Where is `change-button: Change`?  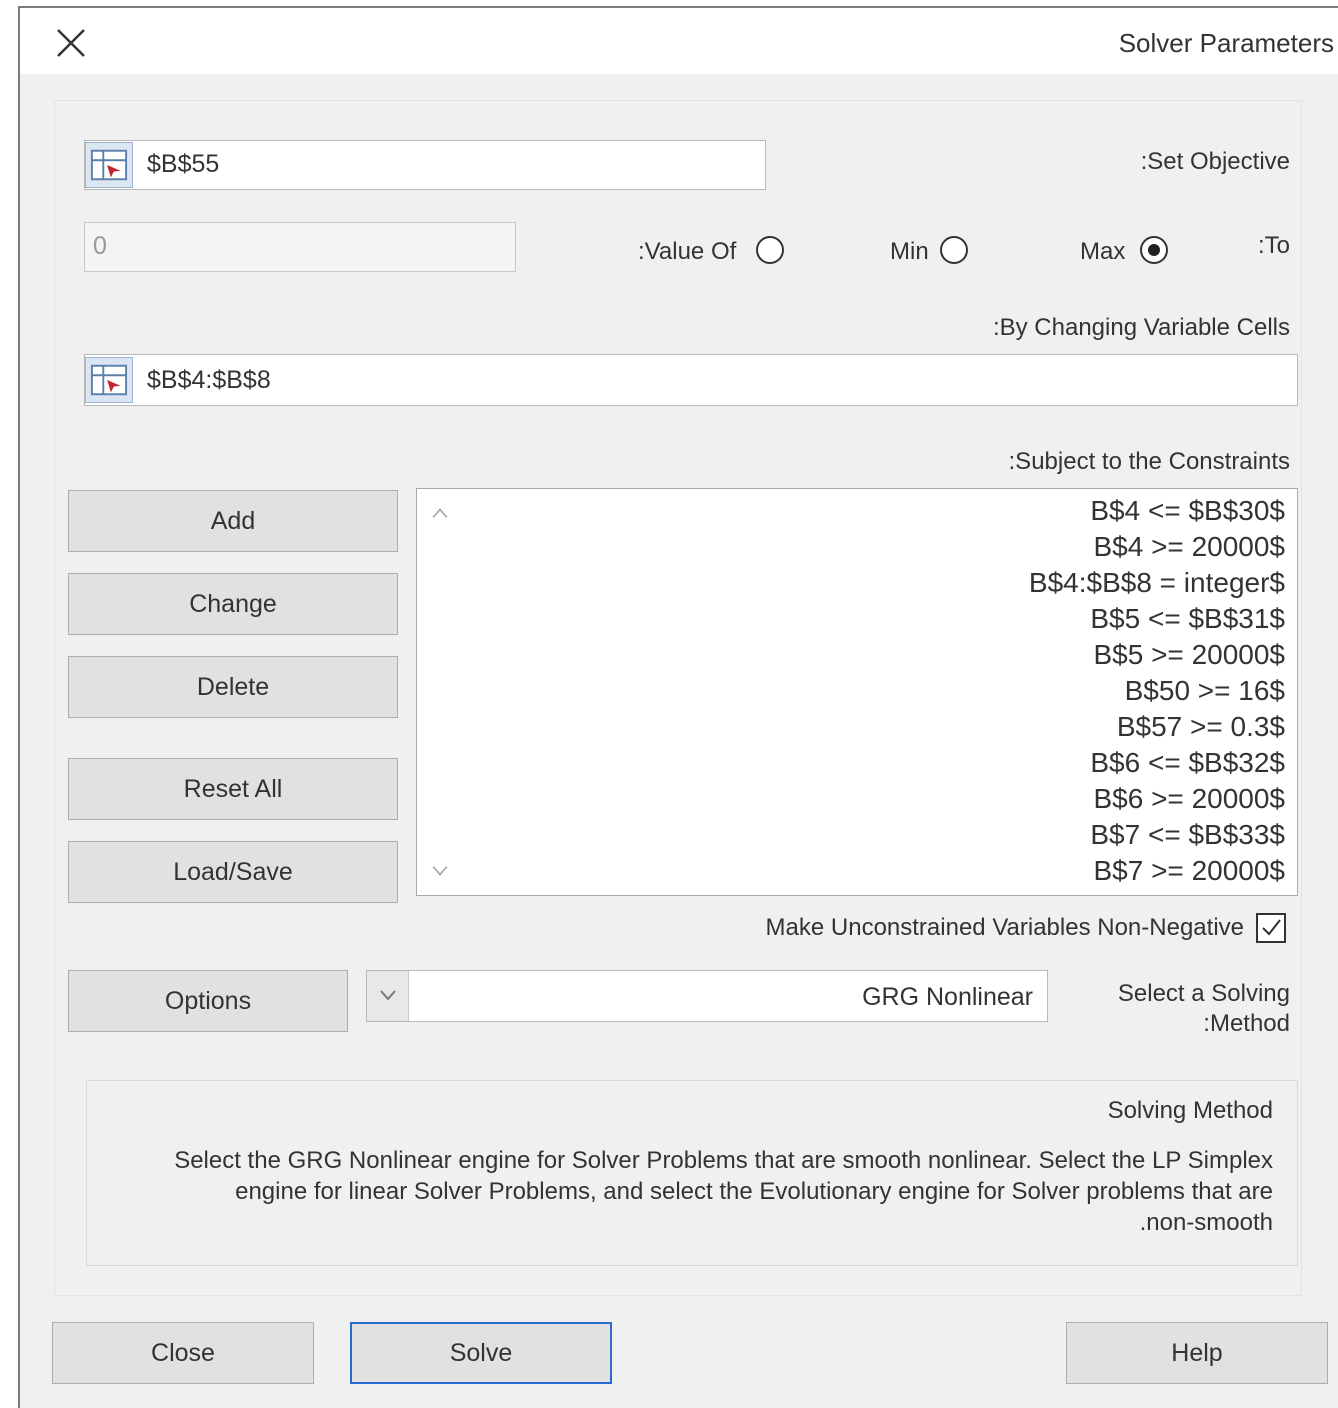 change-button: Change is located at coordinates (233, 604).